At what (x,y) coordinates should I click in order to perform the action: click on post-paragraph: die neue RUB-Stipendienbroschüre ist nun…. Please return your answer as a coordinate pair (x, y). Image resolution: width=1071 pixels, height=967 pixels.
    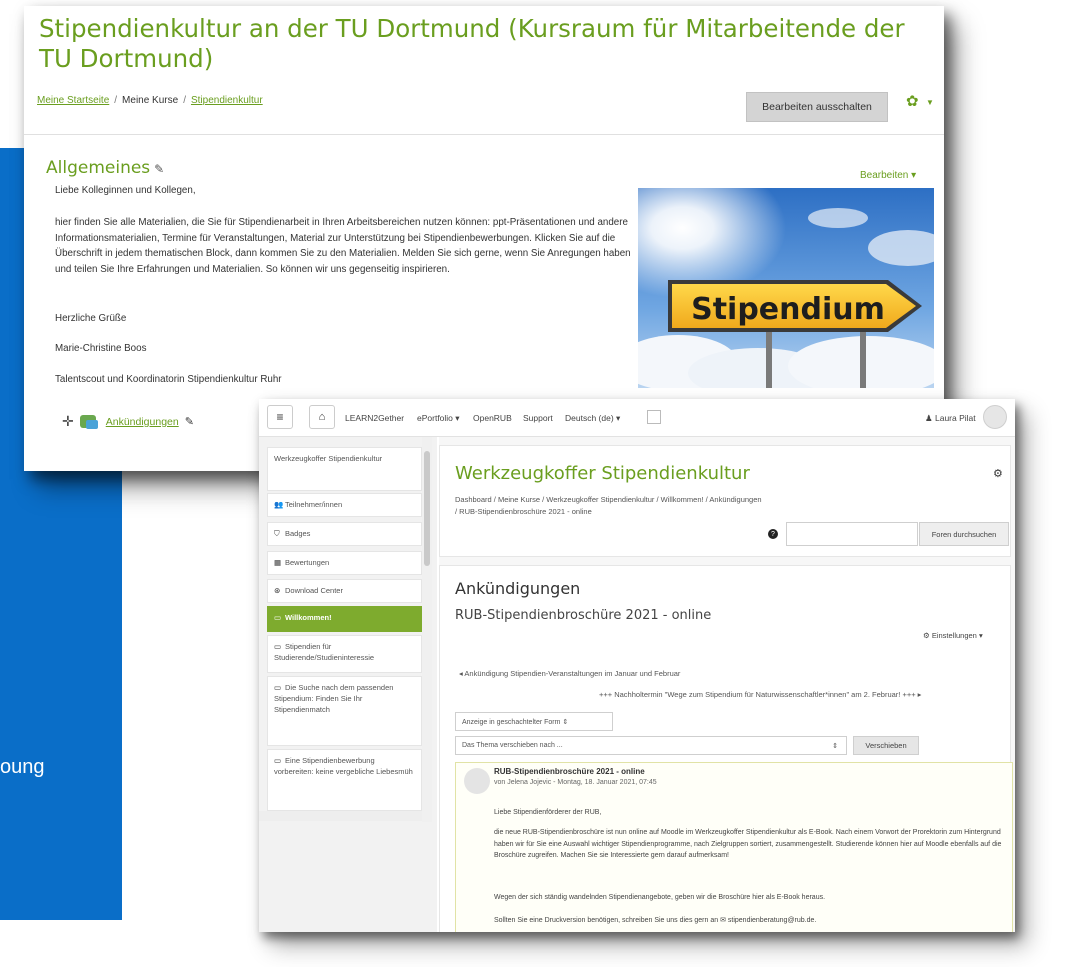
    Looking at the image, I should click on (748, 844).